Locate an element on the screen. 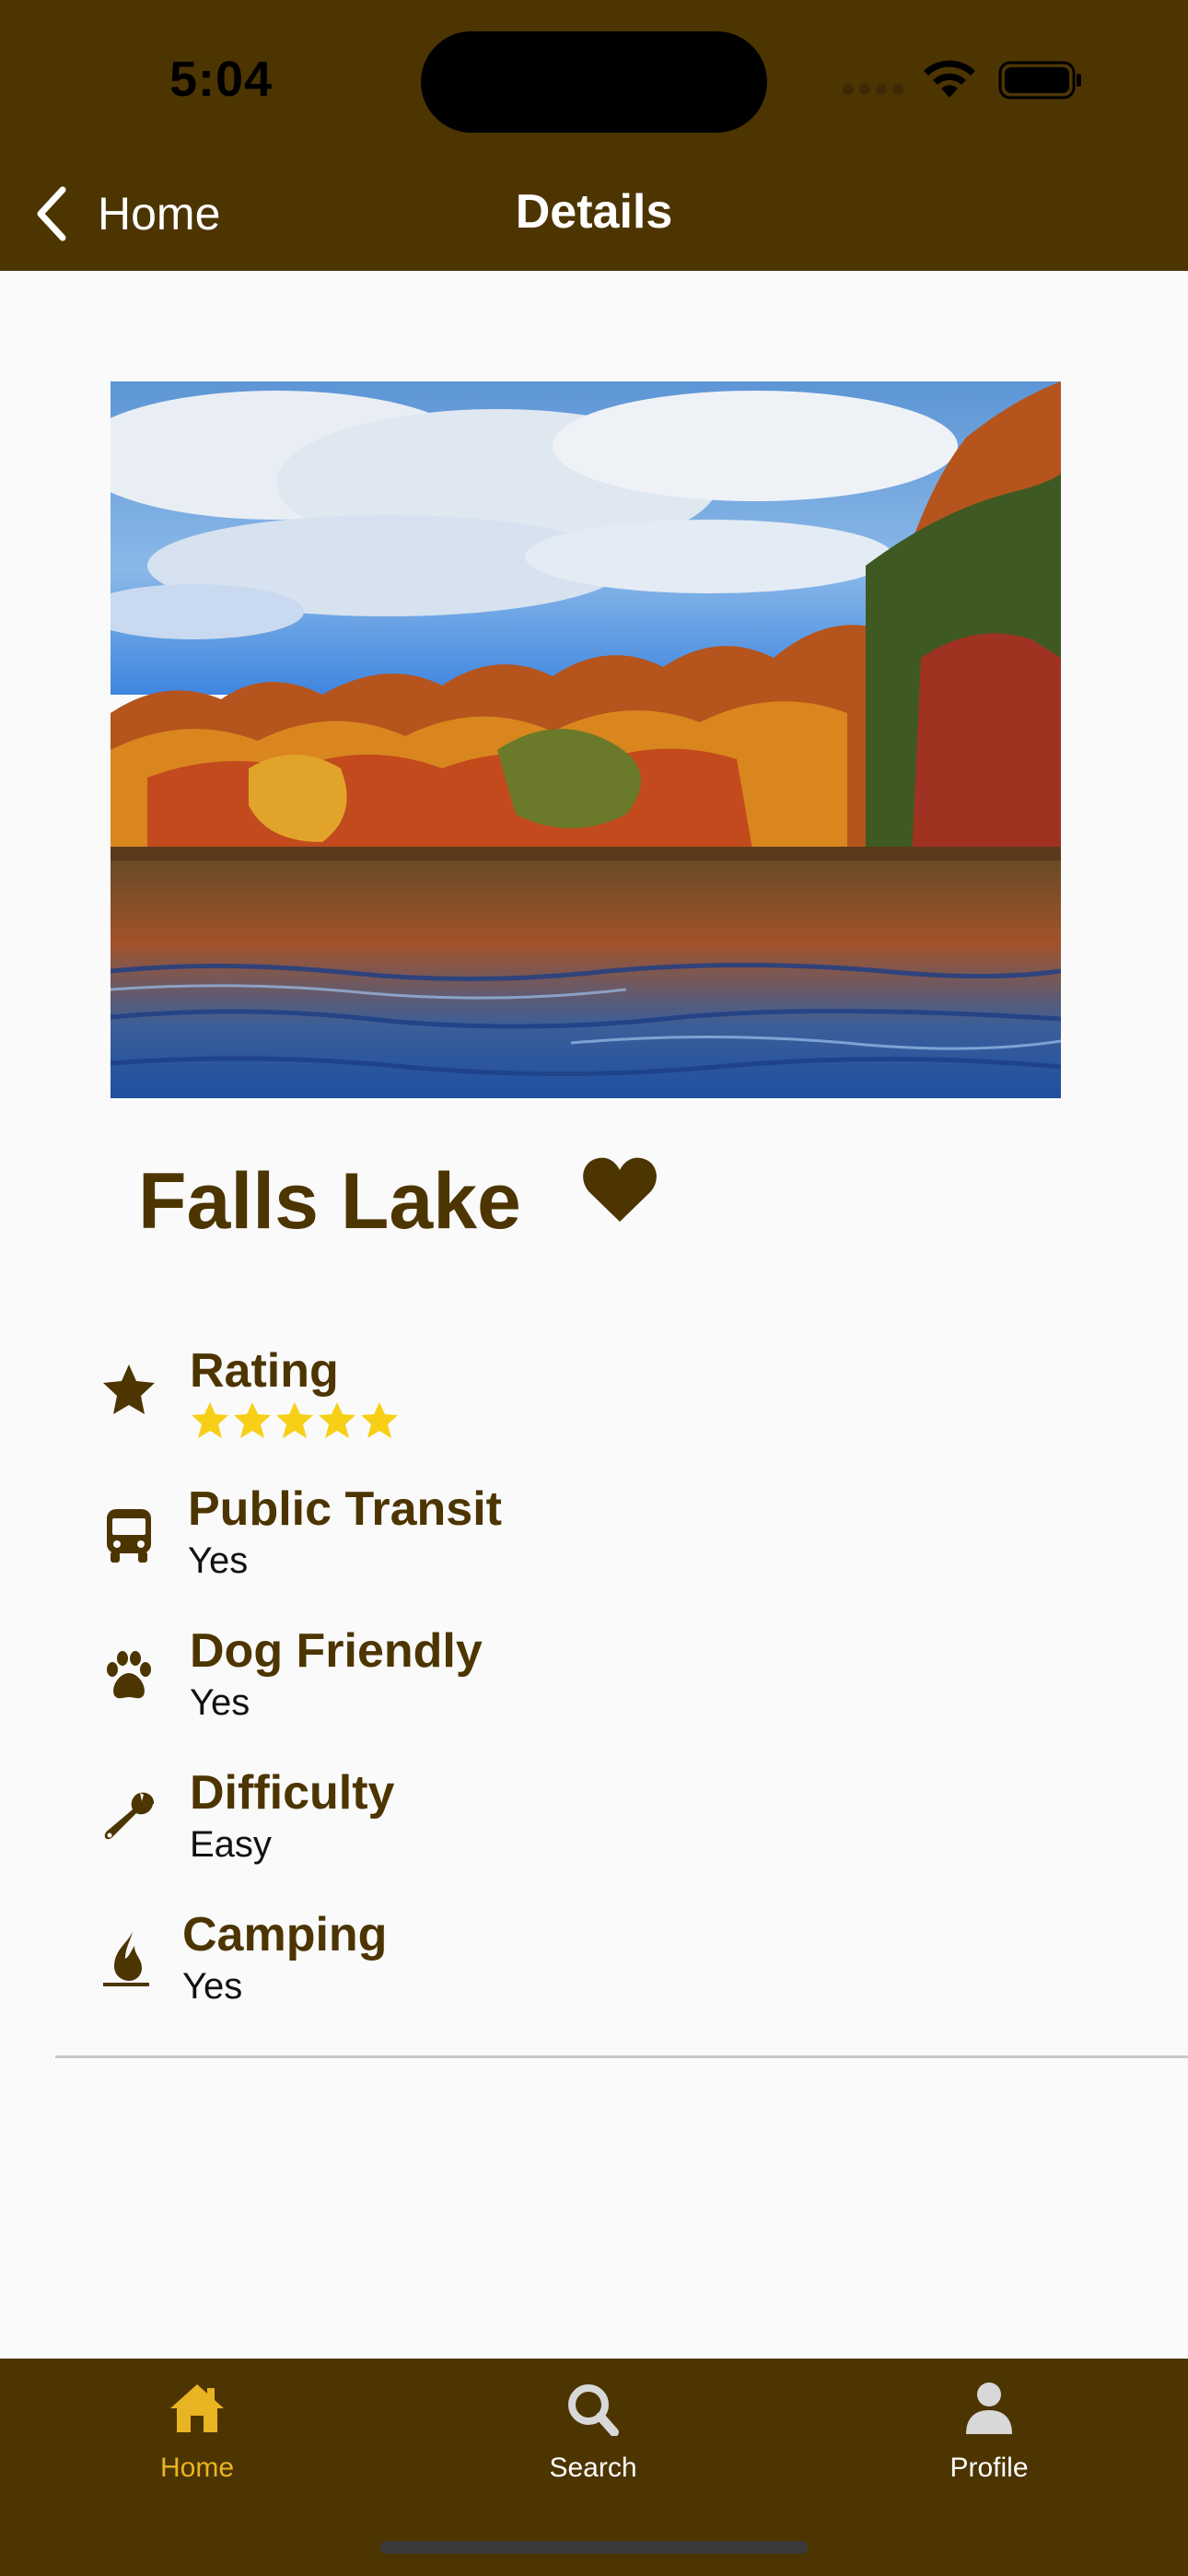 The height and width of the screenshot is (2576, 1188). rating-row: Rating is located at coordinates (423, 1394).